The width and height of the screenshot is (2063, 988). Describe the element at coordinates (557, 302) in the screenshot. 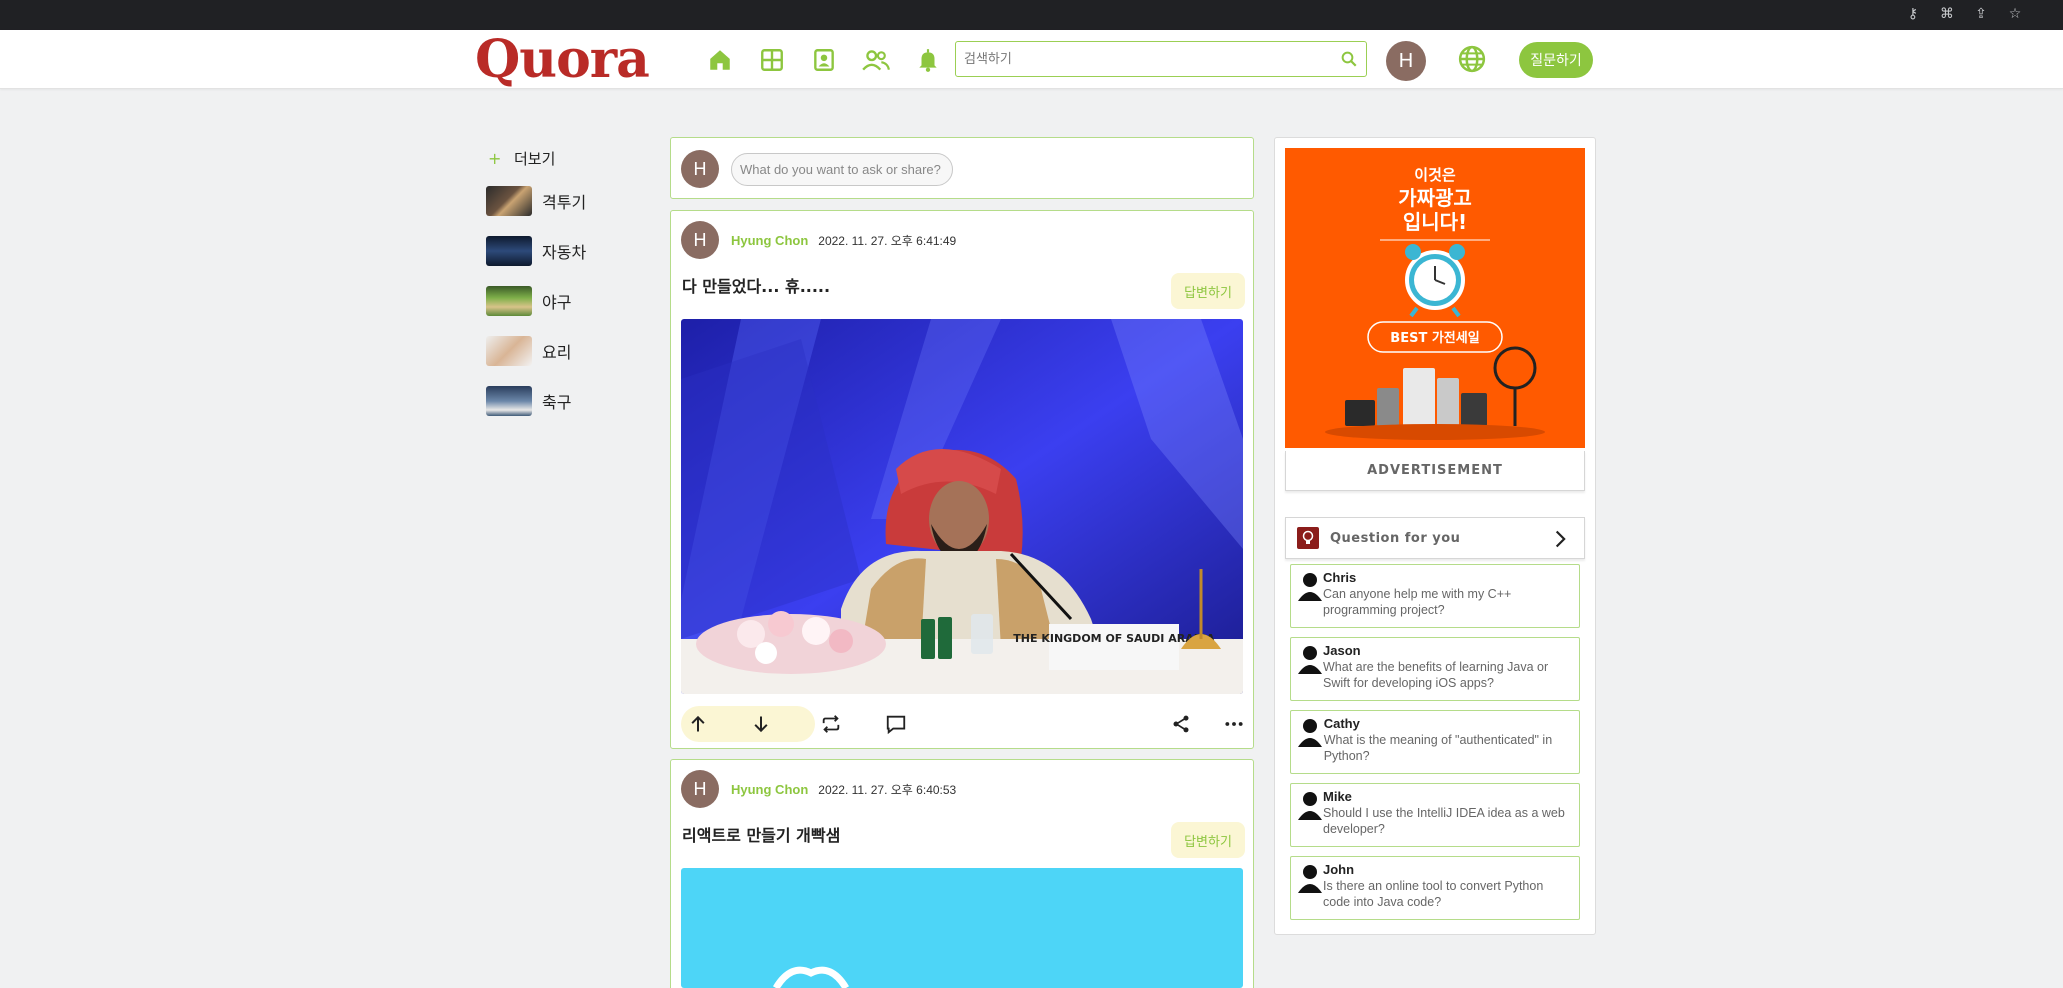

I see `topic-label: 야구` at that location.